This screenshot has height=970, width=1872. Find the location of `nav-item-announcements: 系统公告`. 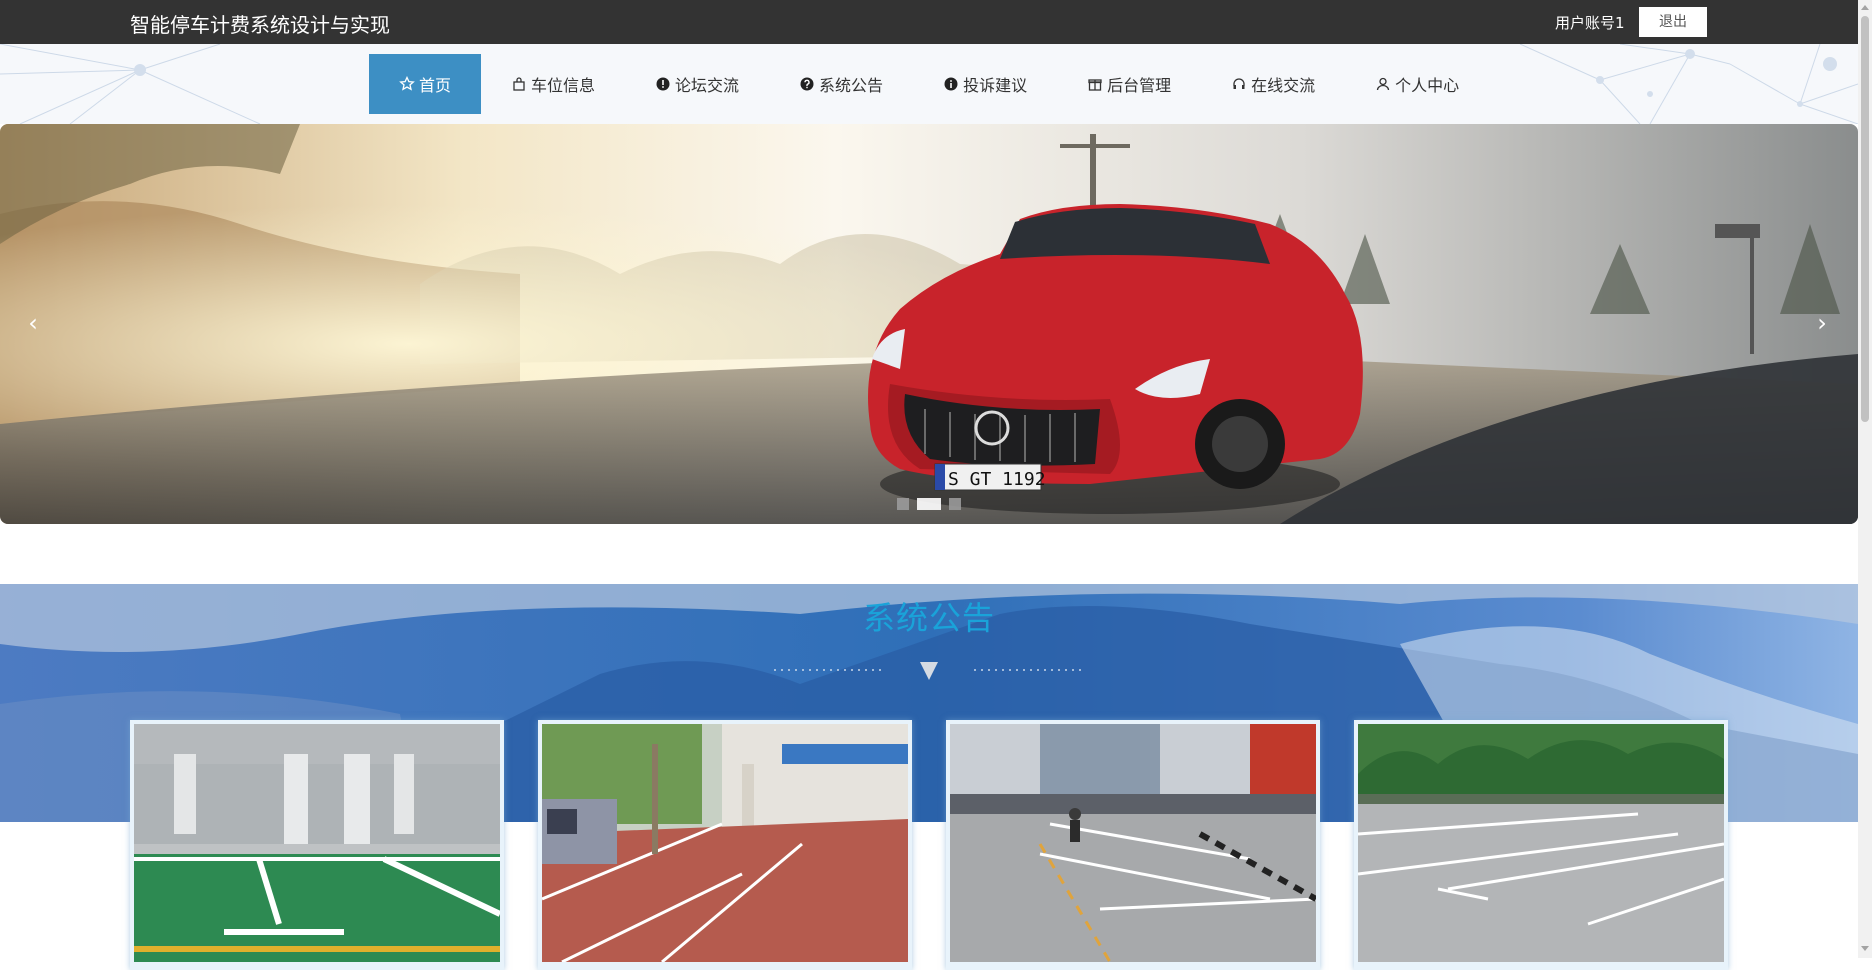

nav-item-announcements: 系统公告 is located at coordinates (841, 84).